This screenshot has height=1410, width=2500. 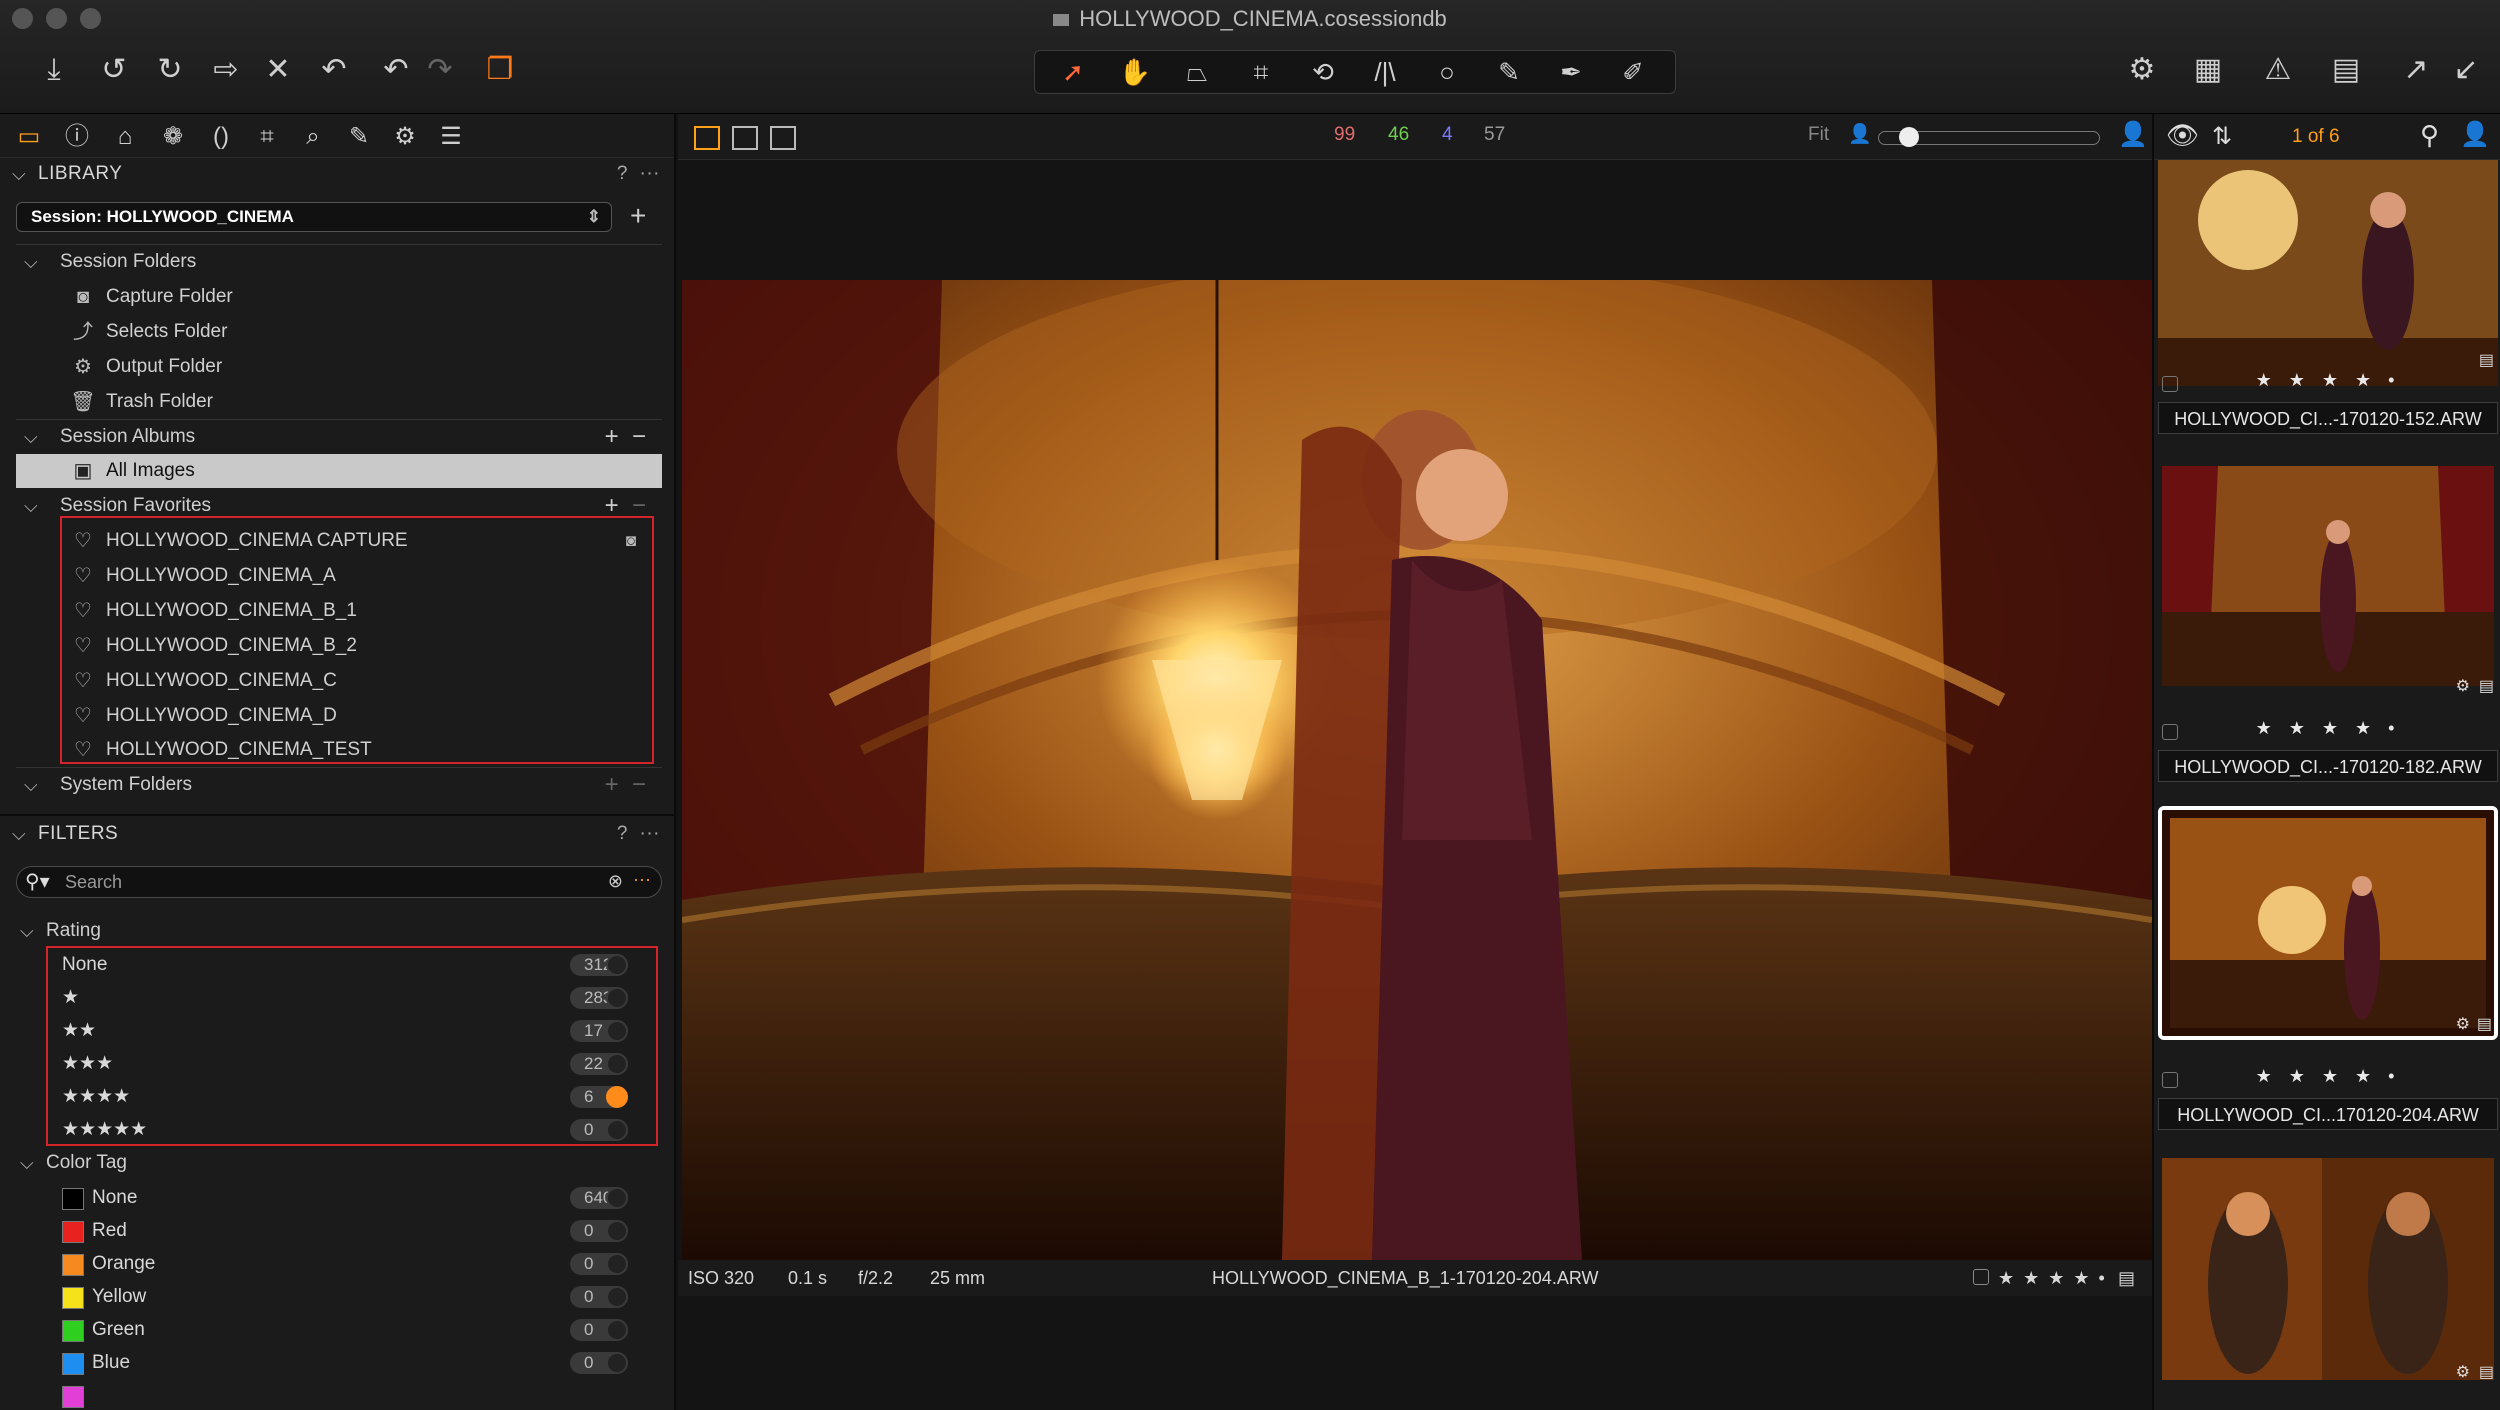 I want to click on brush-icon: ✎, so click(x=1509, y=72).